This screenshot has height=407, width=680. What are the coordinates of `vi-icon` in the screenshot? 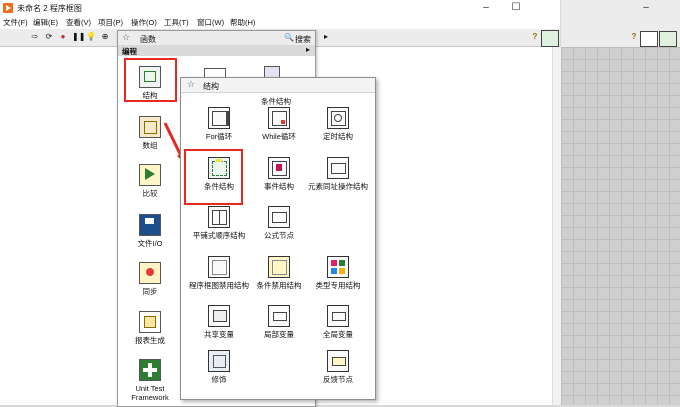 It's located at (550, 38).